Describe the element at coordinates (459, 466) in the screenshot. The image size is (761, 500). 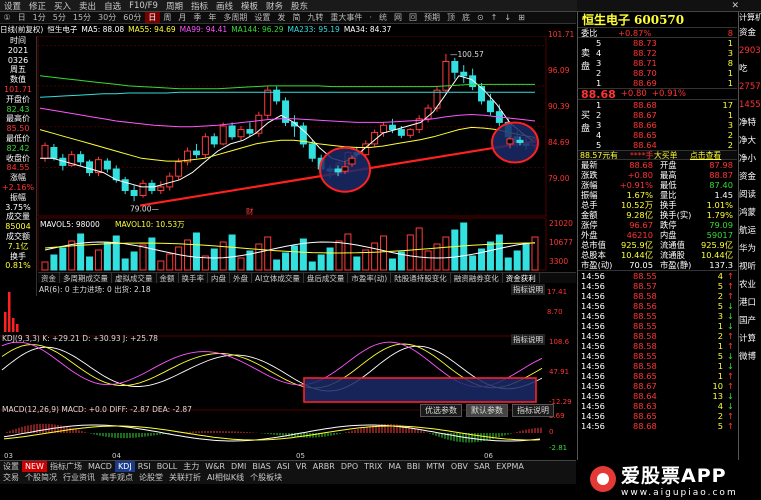
I see `indicator-tab: OBV` at that location.